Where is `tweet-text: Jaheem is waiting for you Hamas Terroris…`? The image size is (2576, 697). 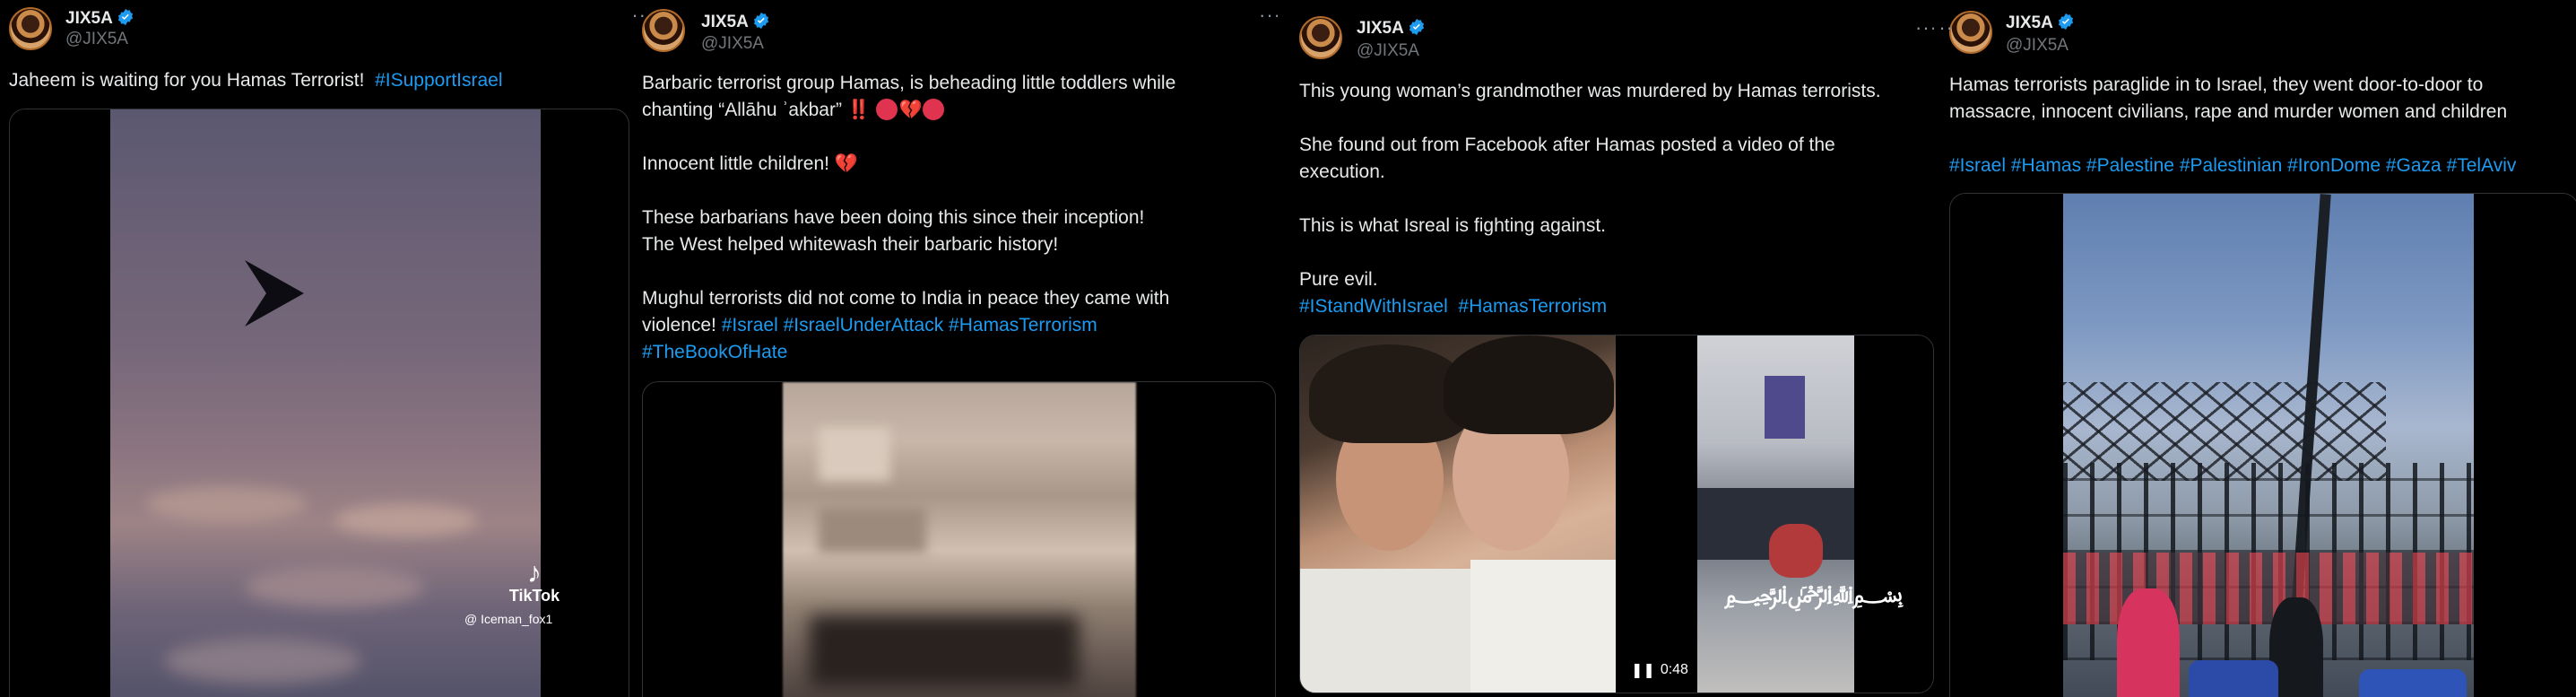
tweet-text: Jaheem is waiting for you Hamas Terroris… is located at coordinates (318, 80).